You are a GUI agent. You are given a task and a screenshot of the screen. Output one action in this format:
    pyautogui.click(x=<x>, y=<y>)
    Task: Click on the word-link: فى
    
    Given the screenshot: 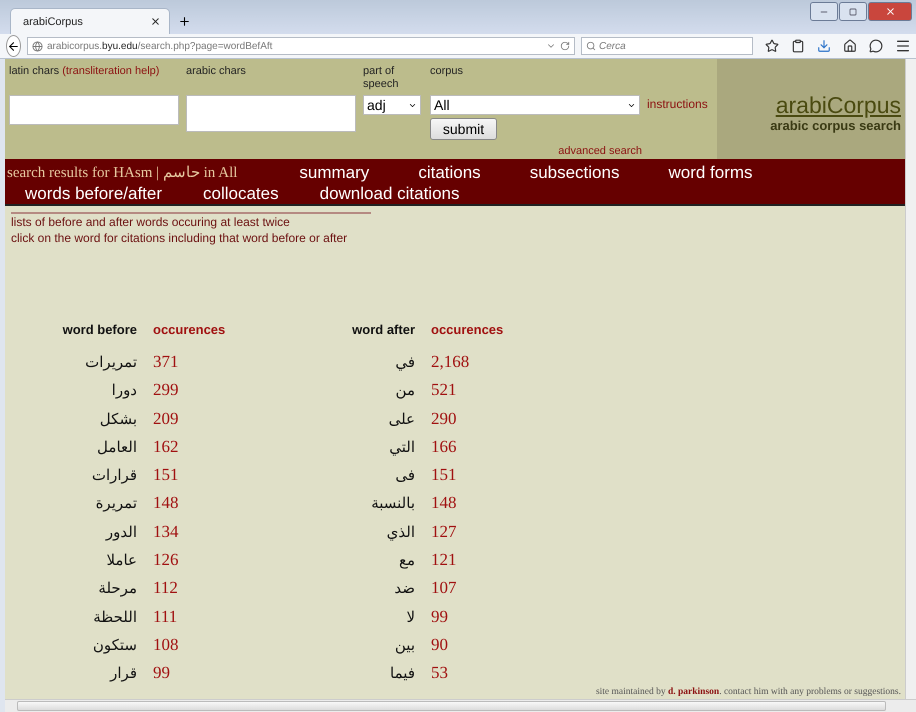 What is the action you would take?
    pyautogui.click(x=349, y=475)
    